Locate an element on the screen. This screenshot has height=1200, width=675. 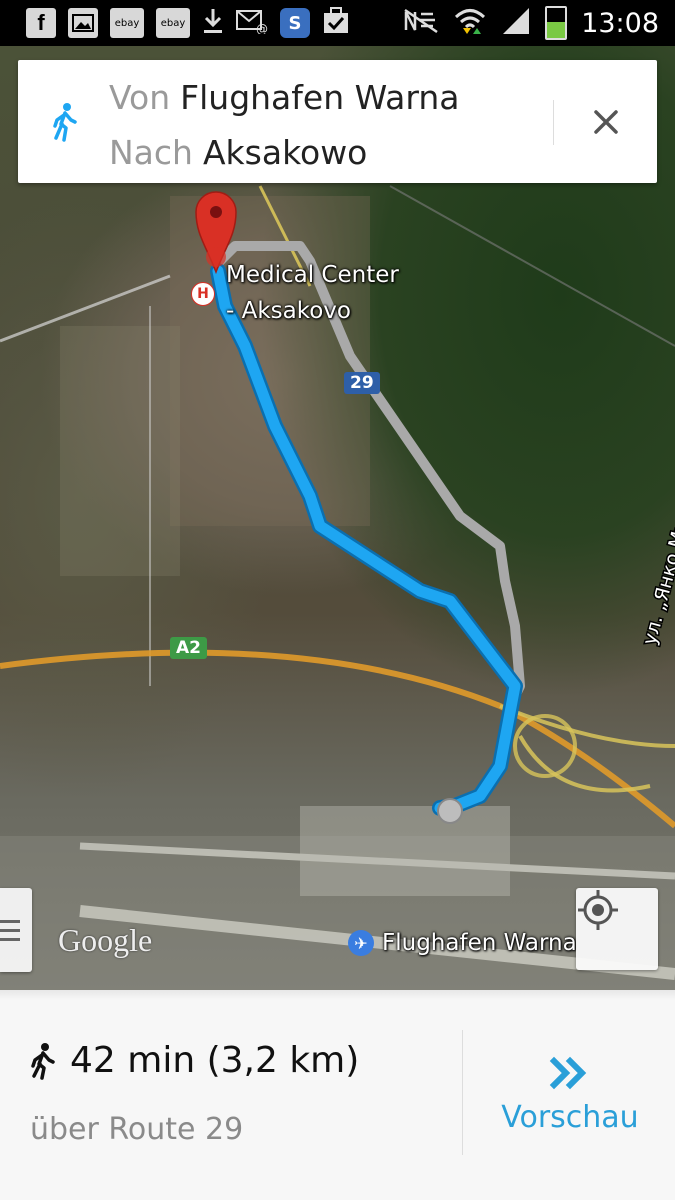
duration-distance: 42 min (3,2 km) is located at coordinates (215, 1060).